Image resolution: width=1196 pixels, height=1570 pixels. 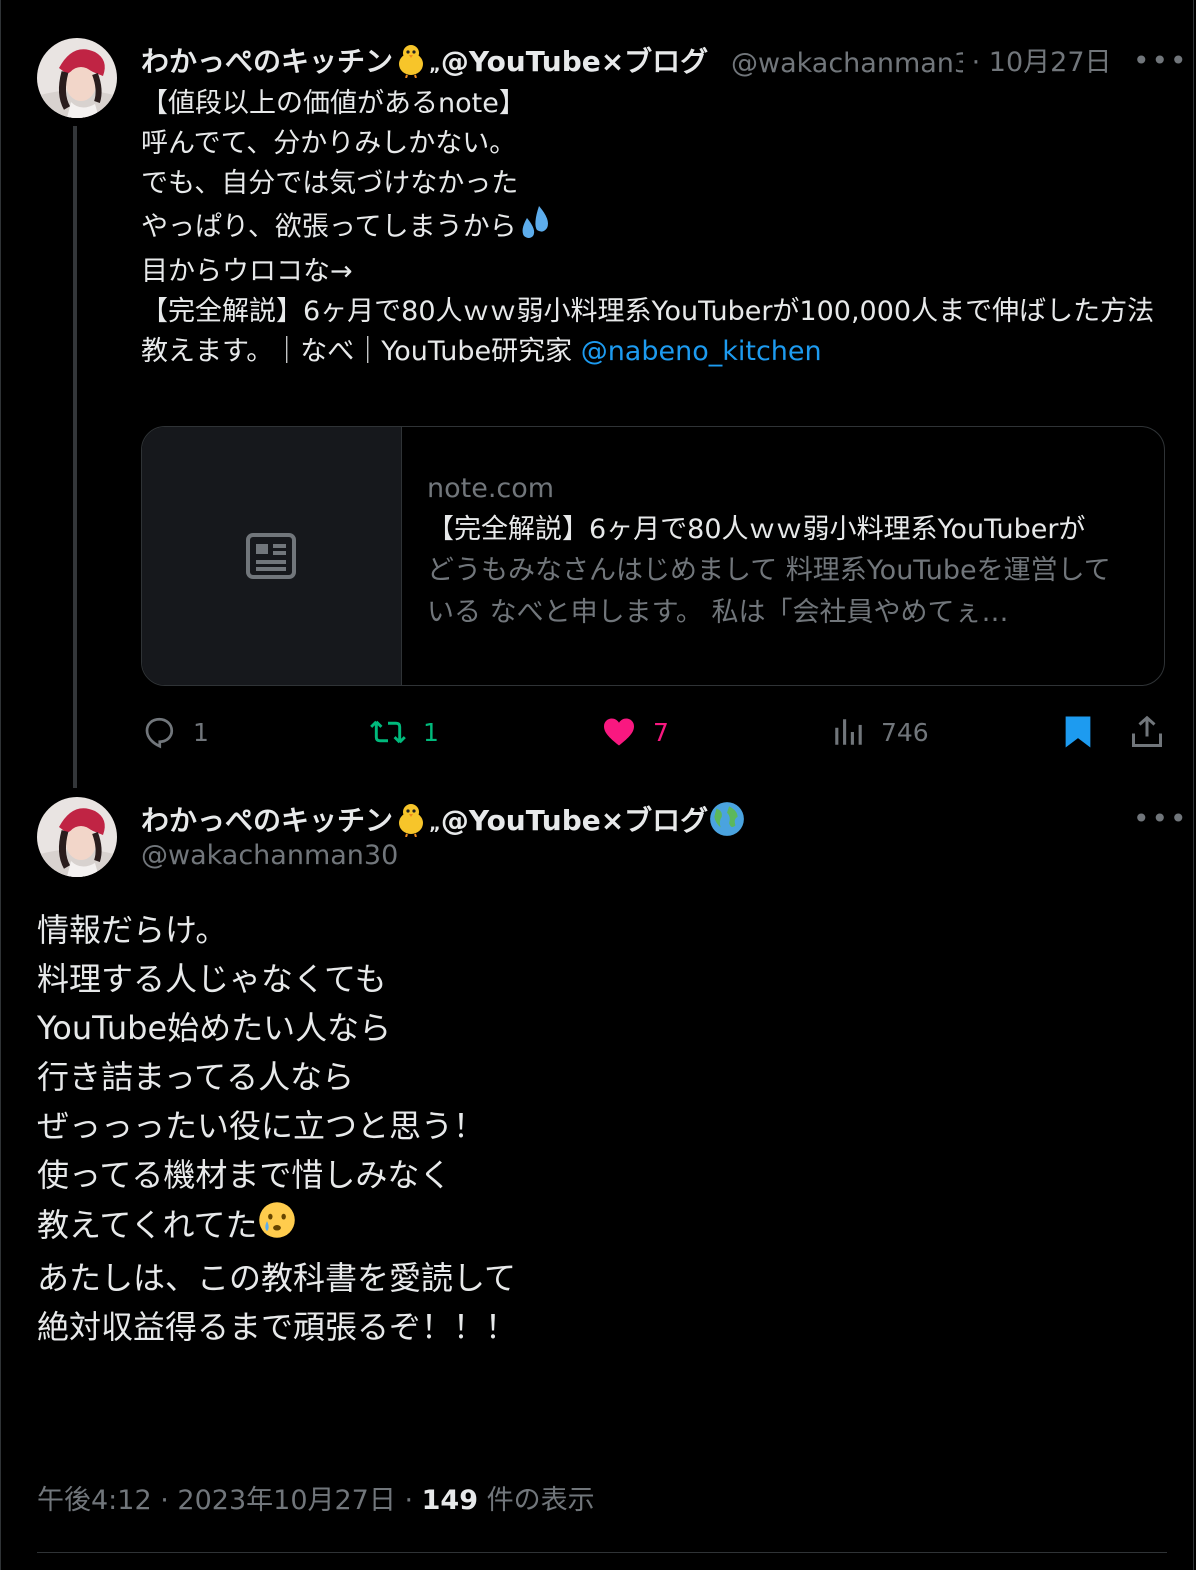 I want to click on views-button: 746, so click(x=880, y=732).